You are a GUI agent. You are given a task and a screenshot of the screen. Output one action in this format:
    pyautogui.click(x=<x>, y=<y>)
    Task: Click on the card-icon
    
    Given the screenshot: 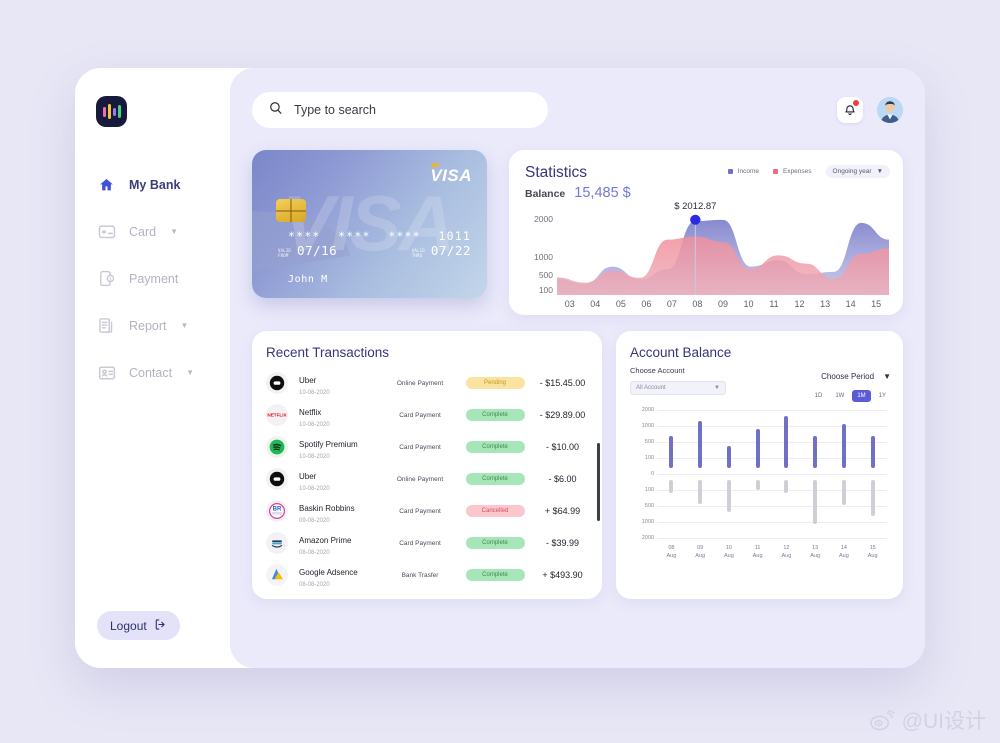 What is the action you would take?
    pyautogui.click(x=106, y=232)
    